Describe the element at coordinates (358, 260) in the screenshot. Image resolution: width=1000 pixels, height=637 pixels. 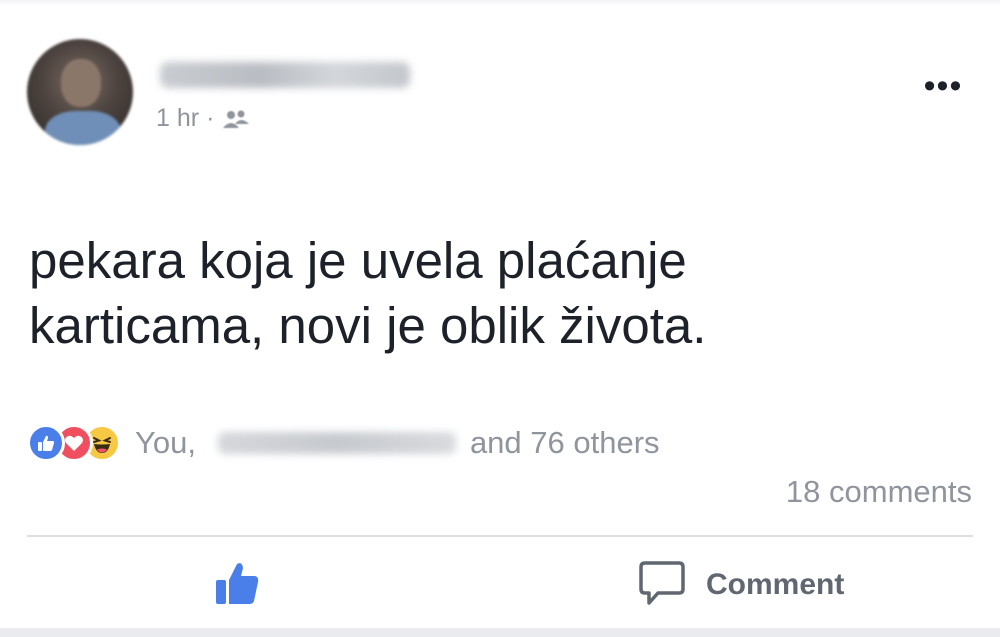
I see `post-text-line: pekara koja je uvela plaćanje` at that location.